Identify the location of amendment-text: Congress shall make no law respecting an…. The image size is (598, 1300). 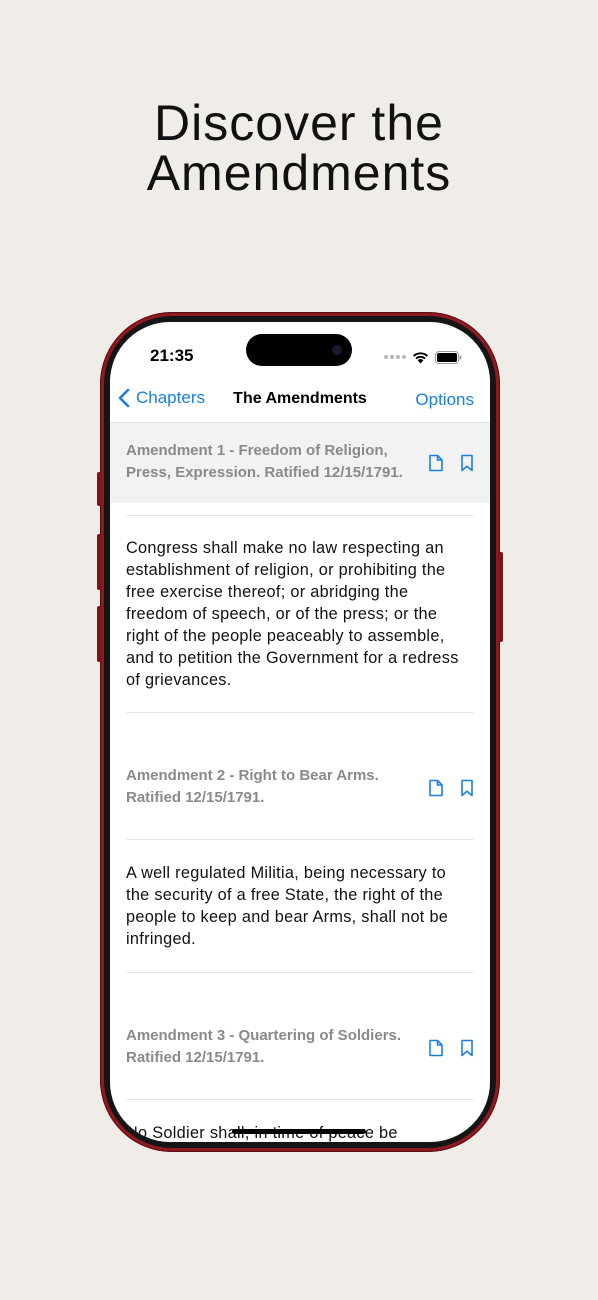
(292, 614).